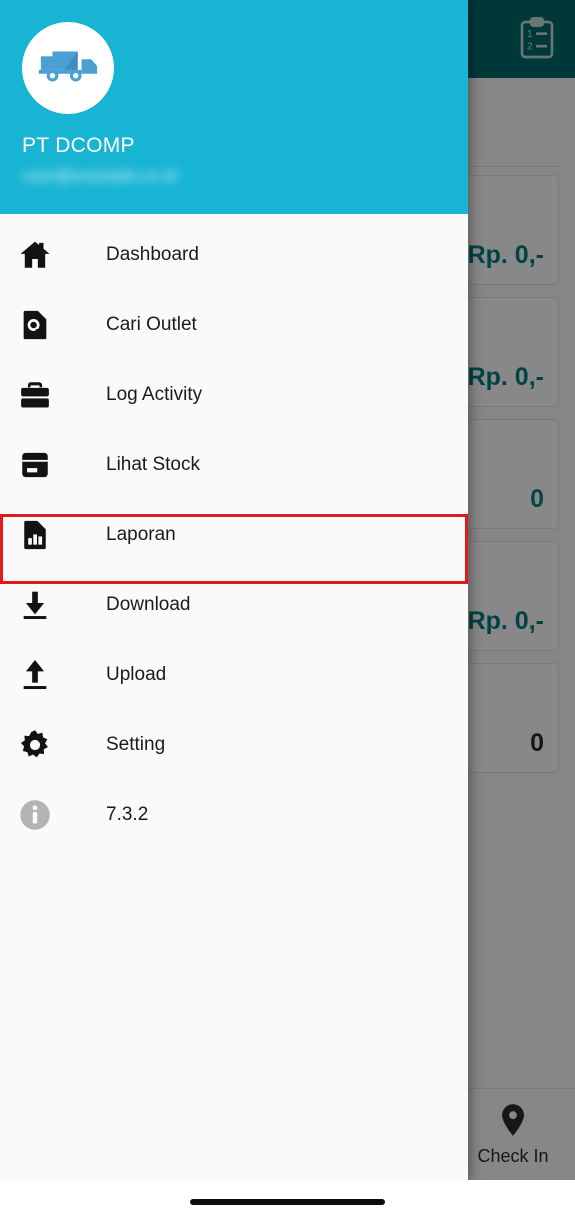  Describe the element at coordinates (100, 175) in the screenshot. I see `org-email-redacted: user@example.co.id` at that location.